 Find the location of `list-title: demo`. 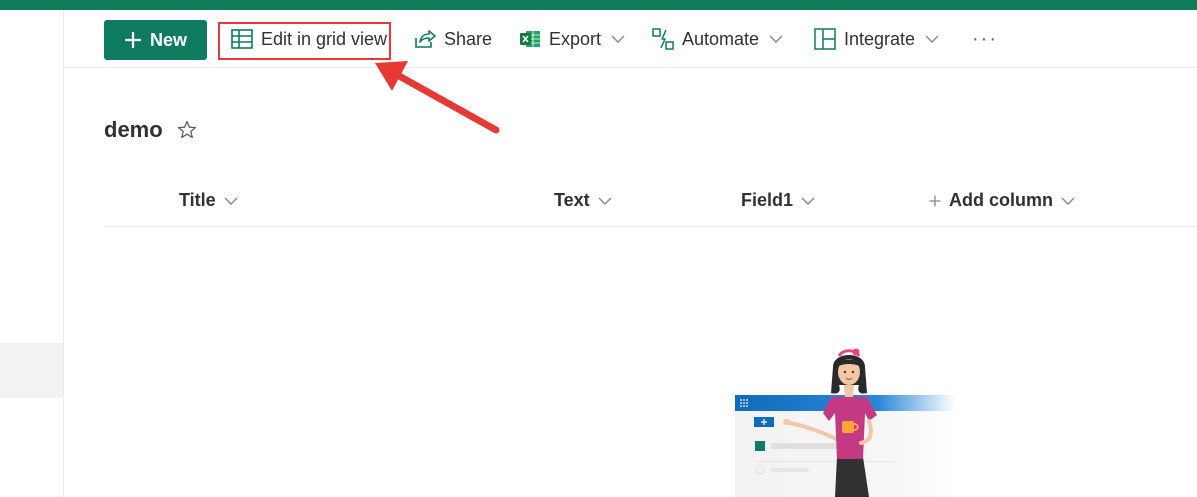

list-title: demo is located at coordinates (133, 129).